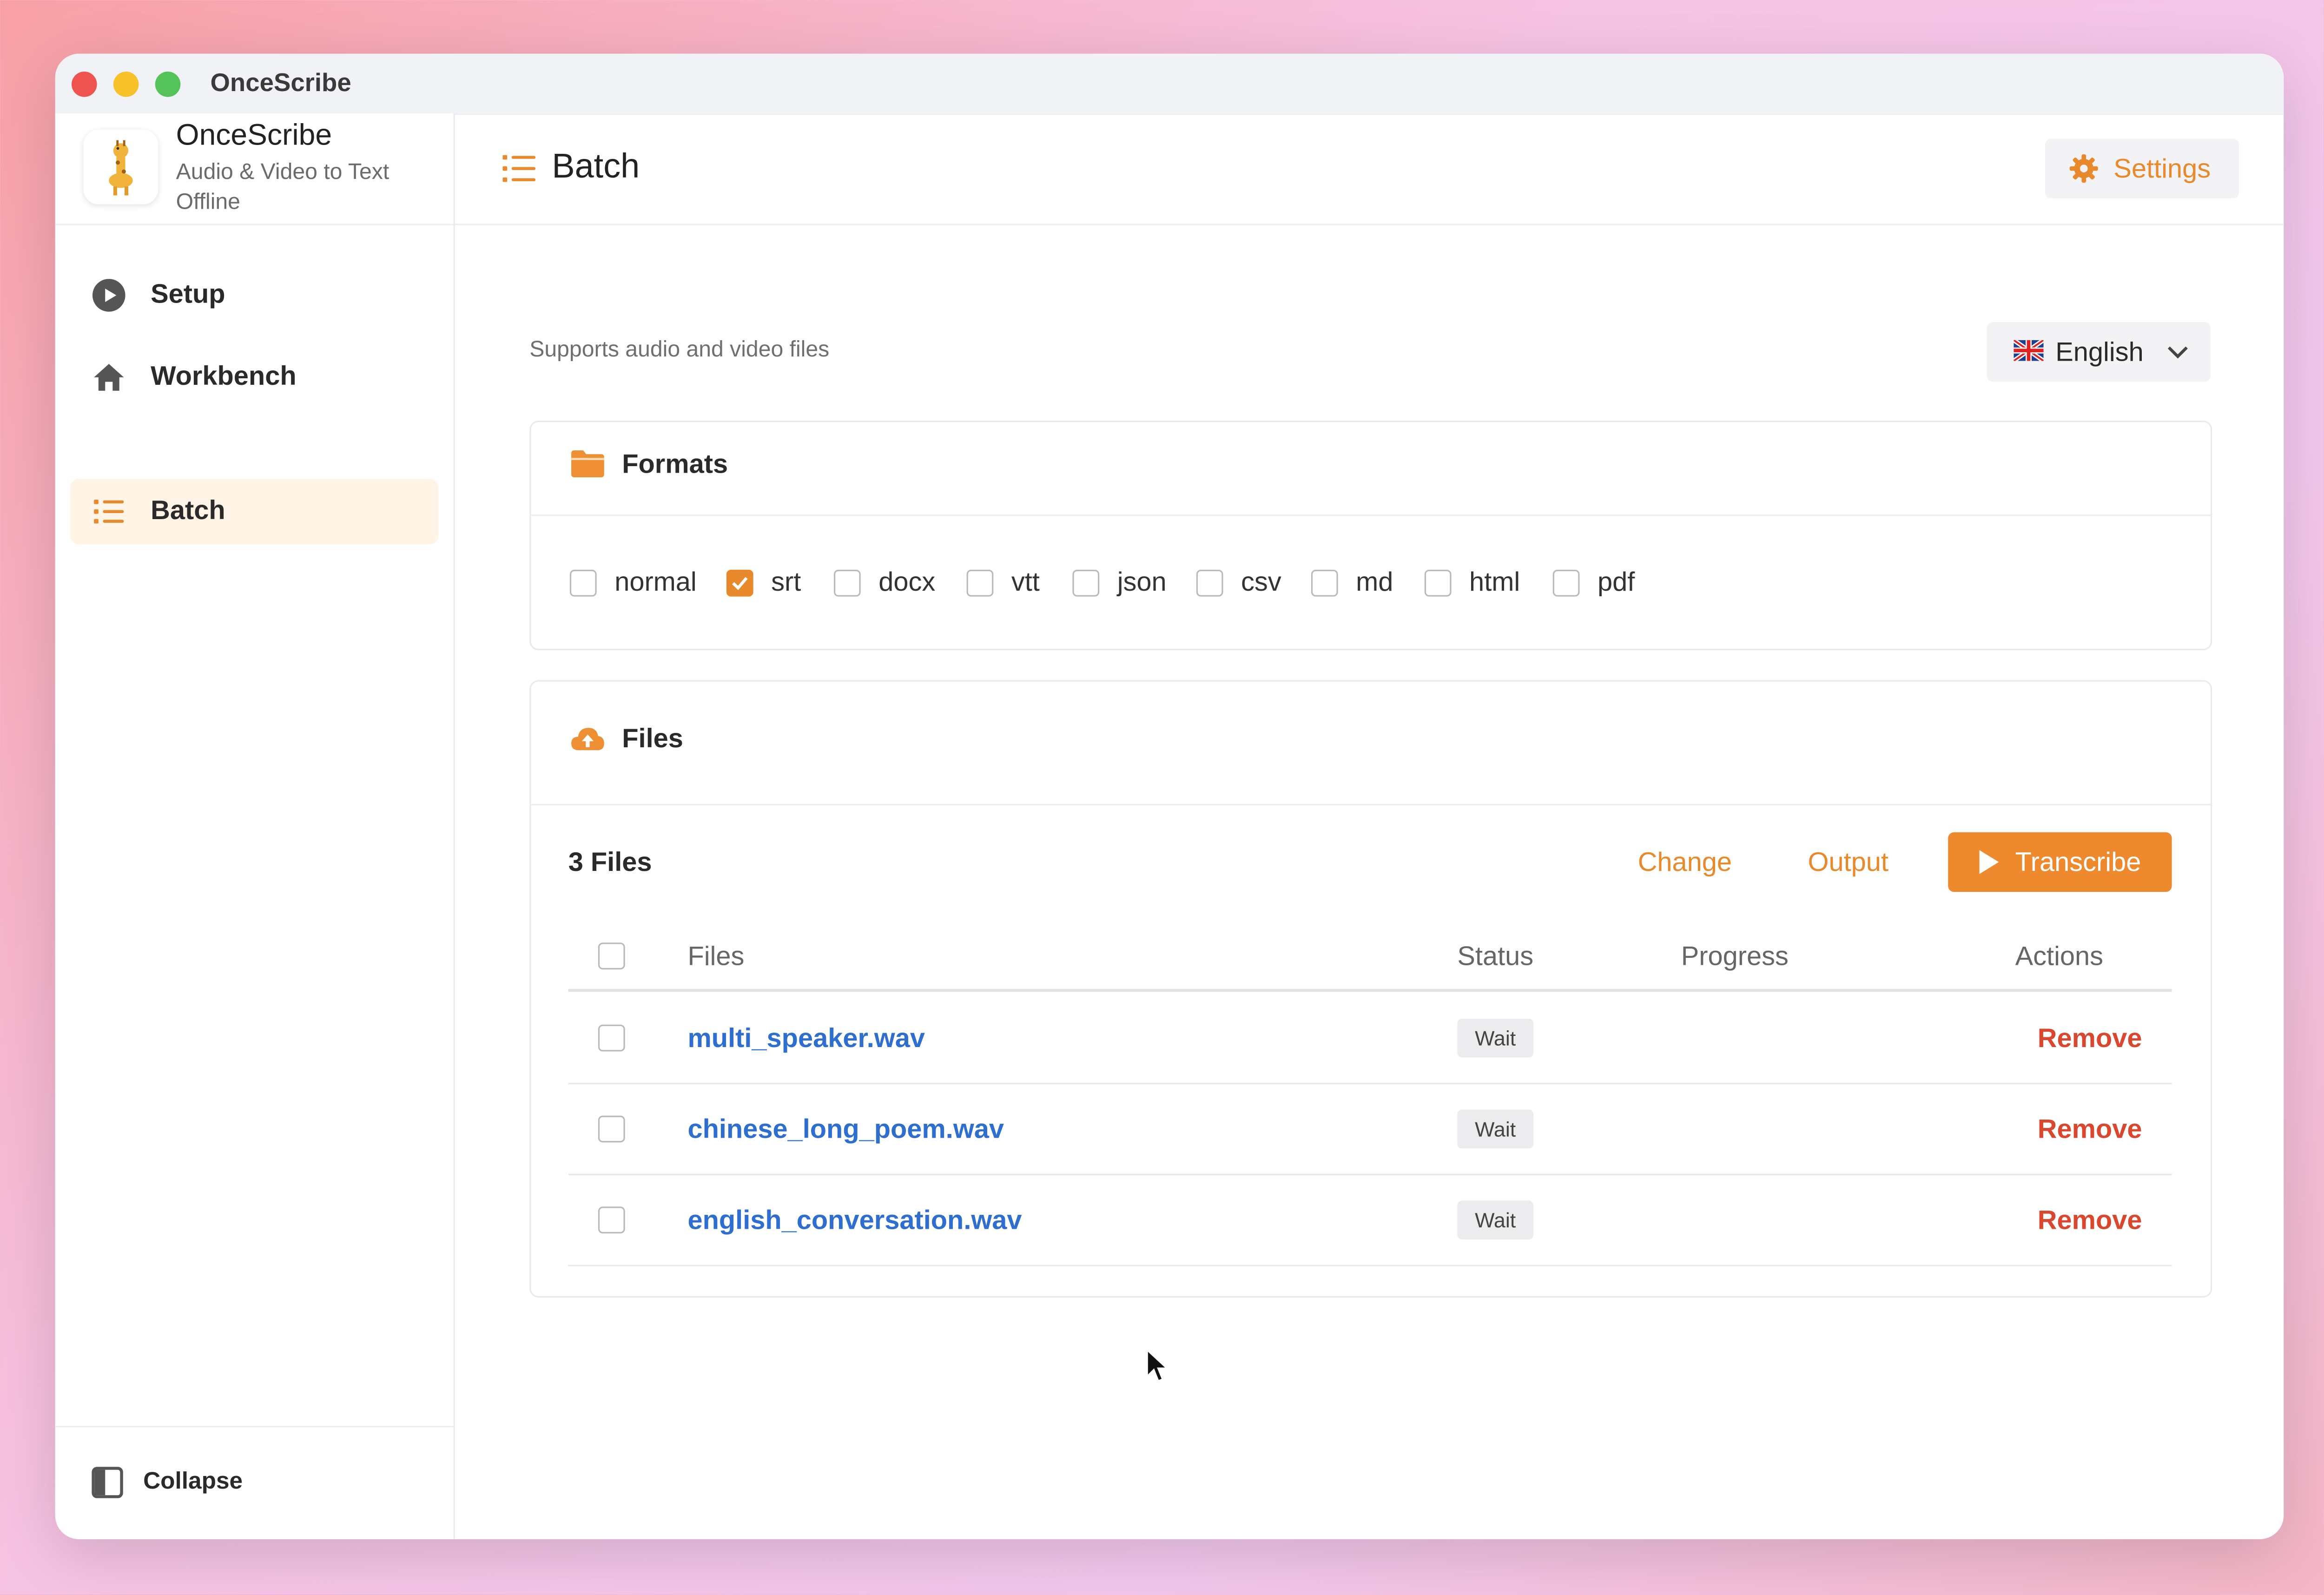  Describe the element at coordinates (1261, 582) in the screenshot. I see `format-label: csv` at that location.